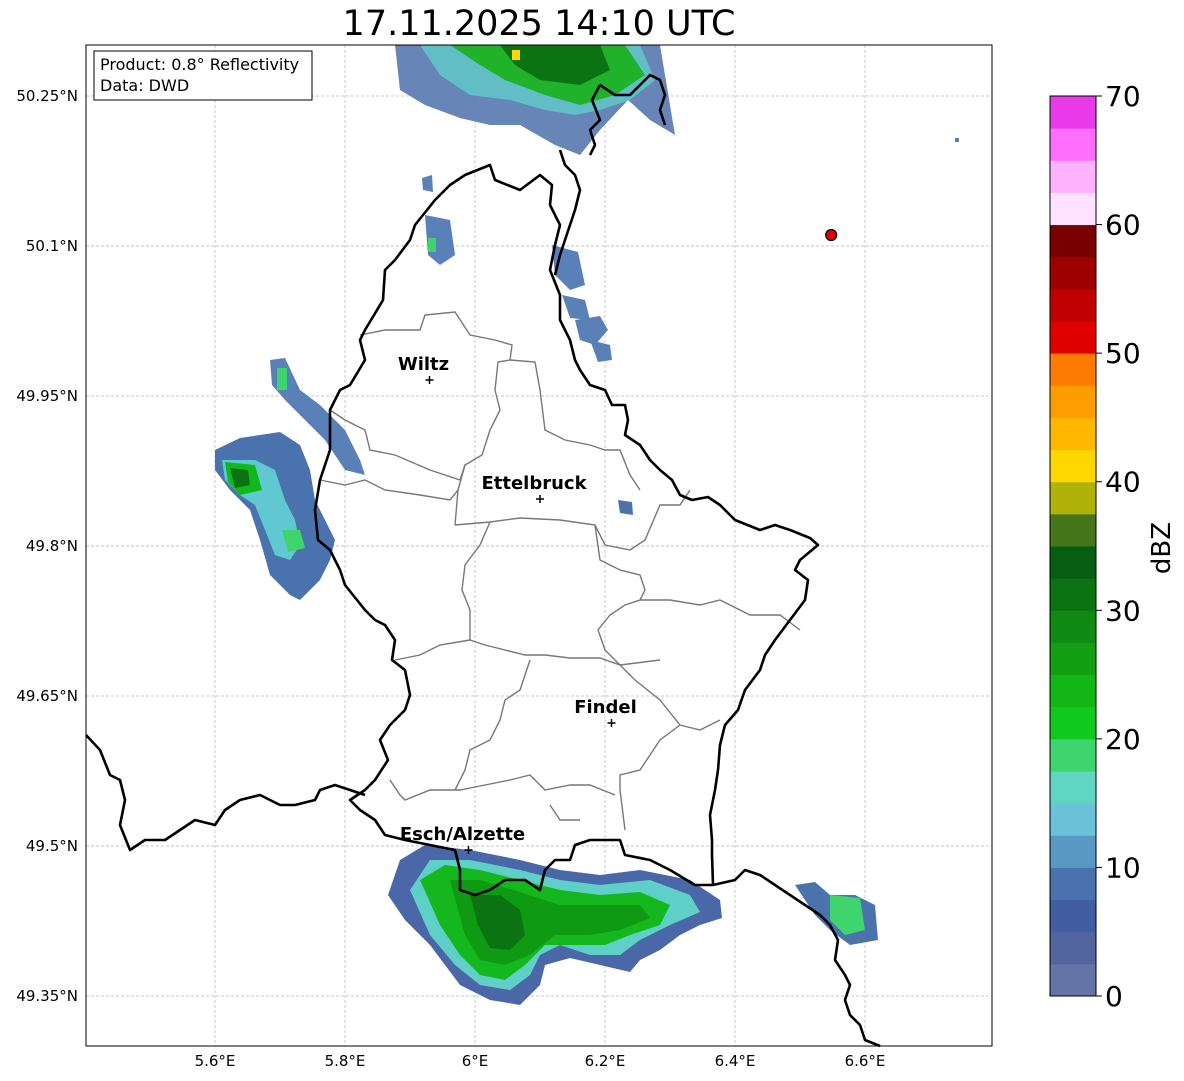  I want to click on city-label: Esch/Alzette, so click(462, 834).